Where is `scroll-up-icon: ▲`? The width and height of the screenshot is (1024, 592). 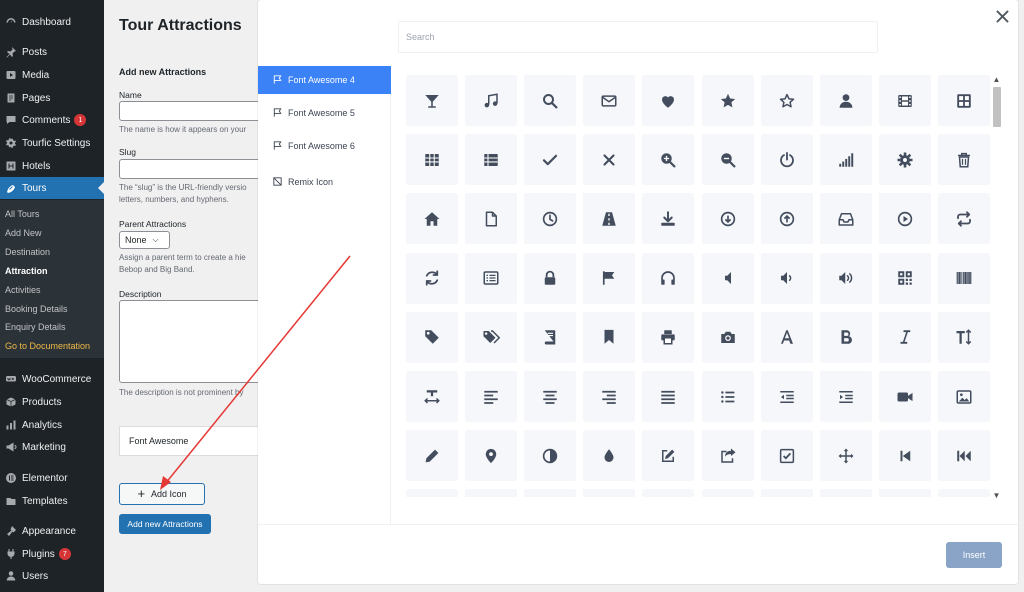
scroll-up-icon: ▲ is located at coordinates (996, 79).